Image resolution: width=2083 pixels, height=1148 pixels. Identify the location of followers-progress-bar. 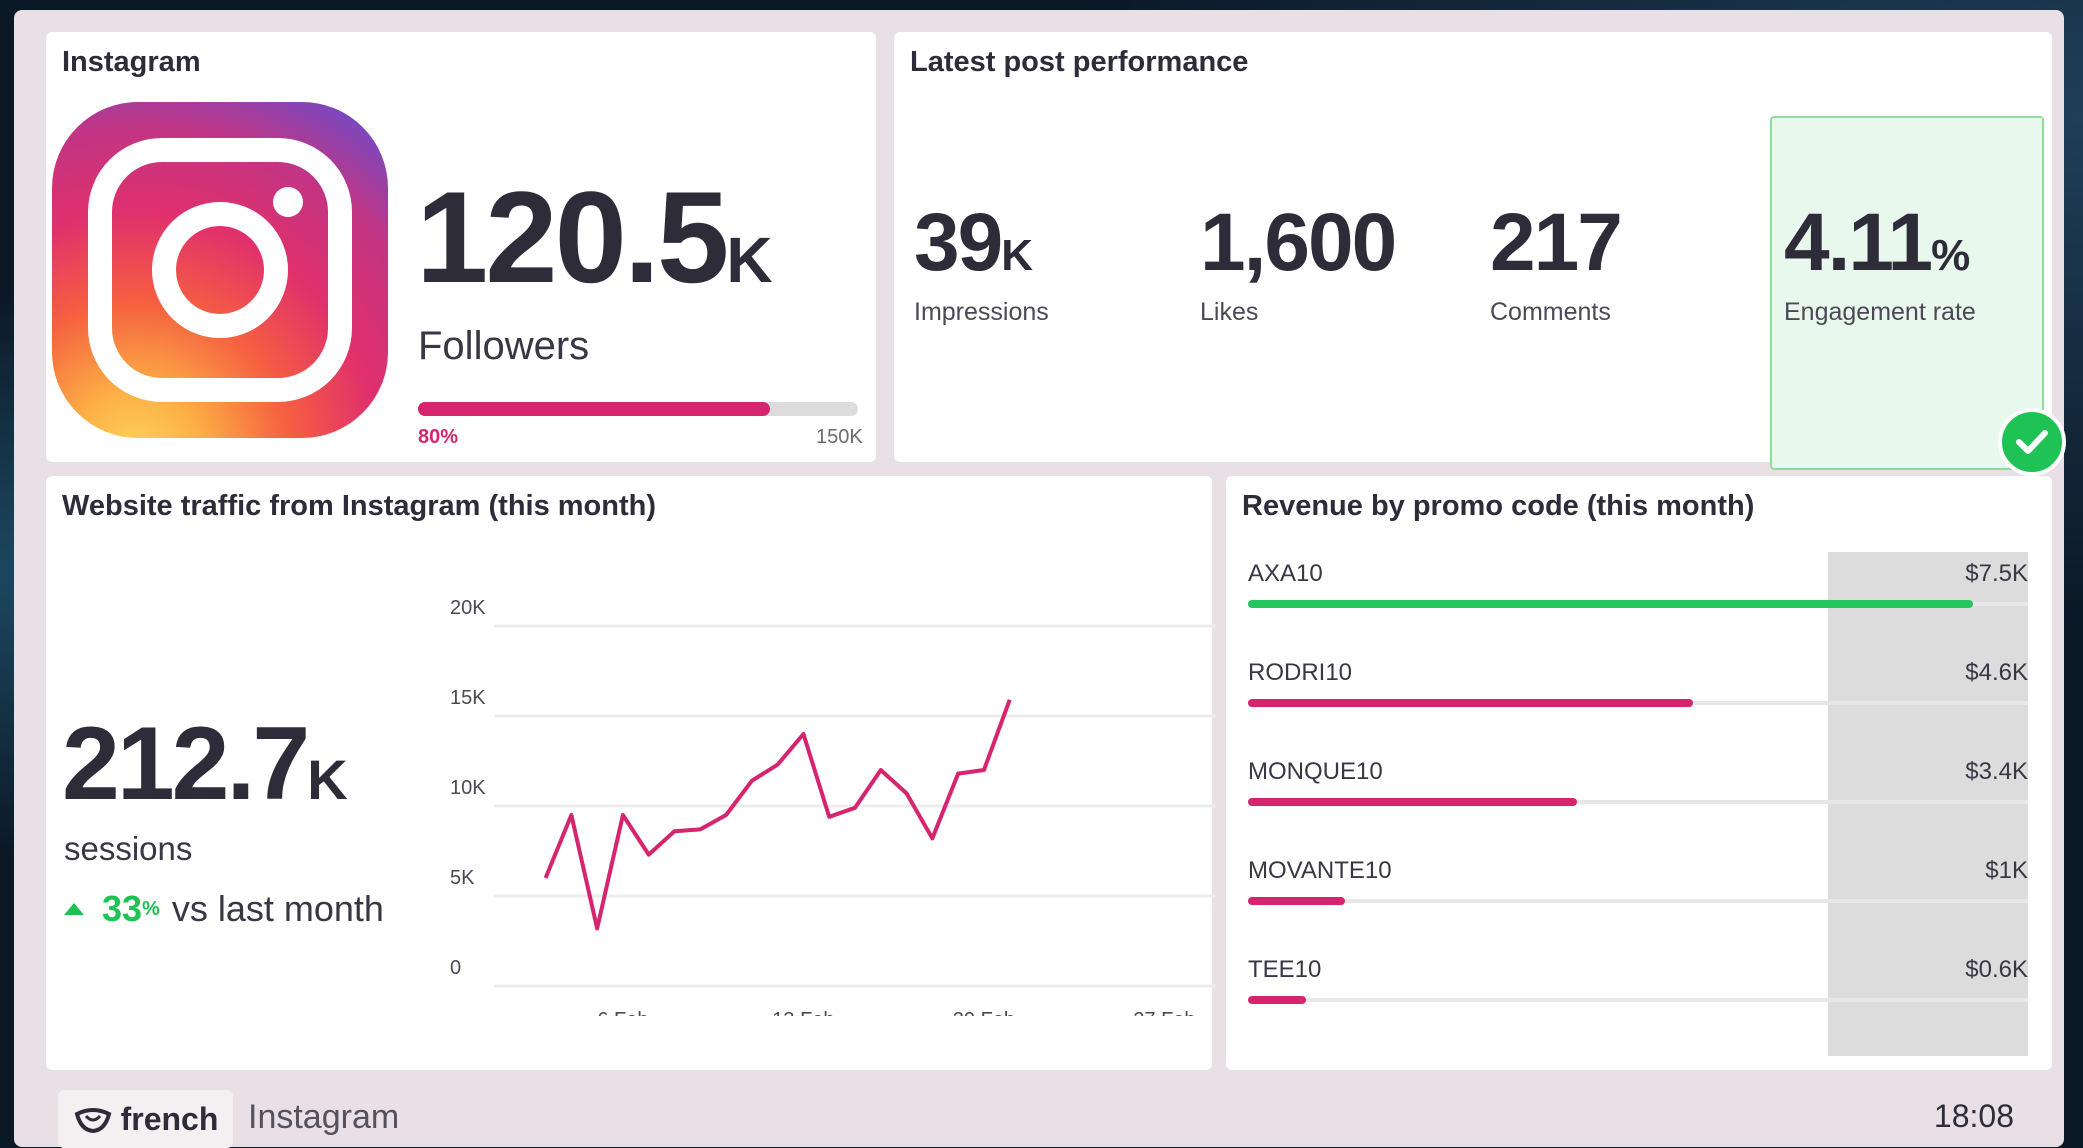
(638, 409).